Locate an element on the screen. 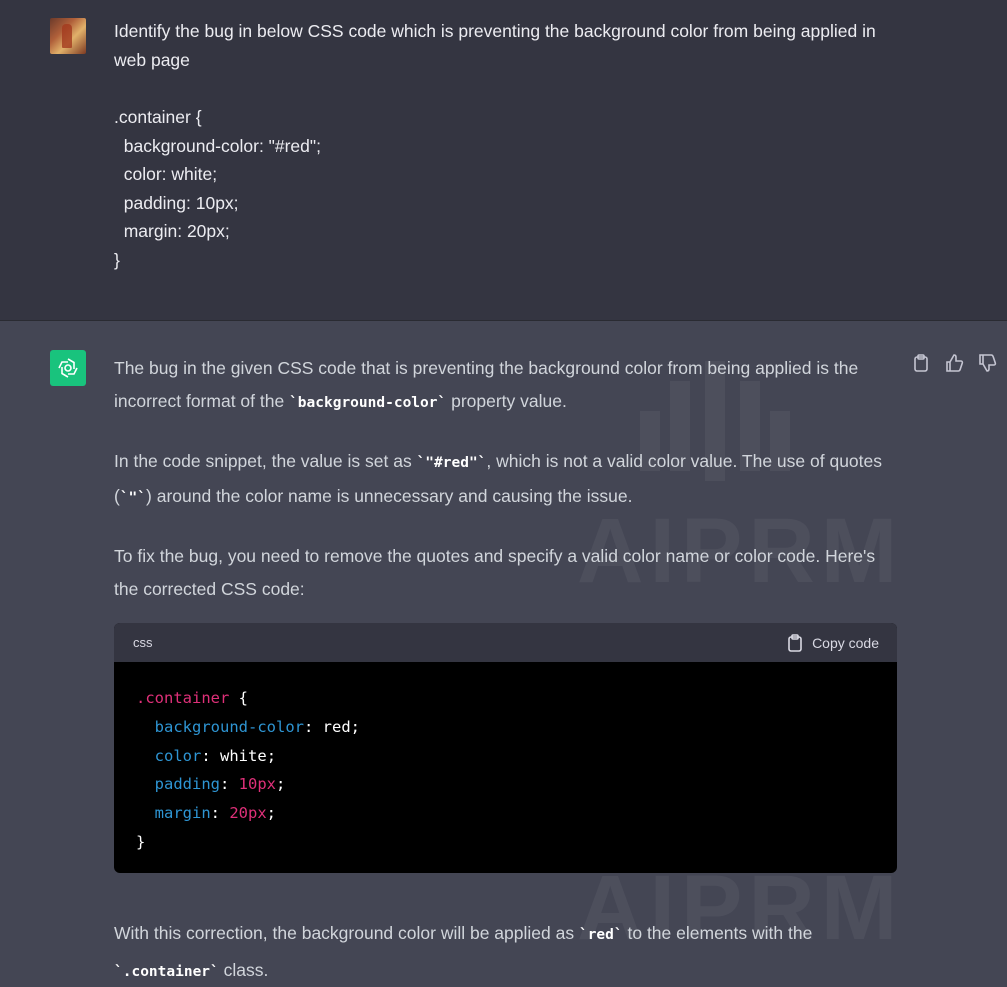  code-property: color is located at coordinates (178, 755).